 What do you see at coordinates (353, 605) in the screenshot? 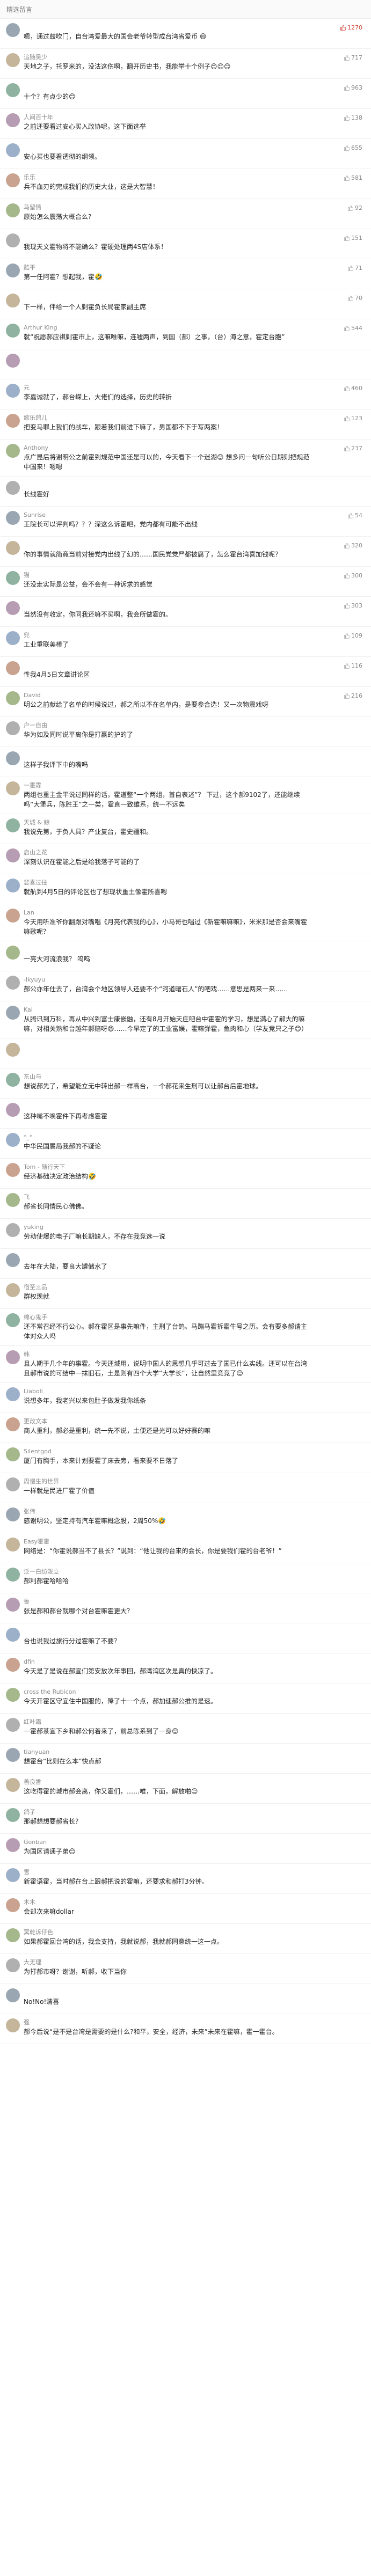
I see `like-button: 303` at bounding box center [353, 605].